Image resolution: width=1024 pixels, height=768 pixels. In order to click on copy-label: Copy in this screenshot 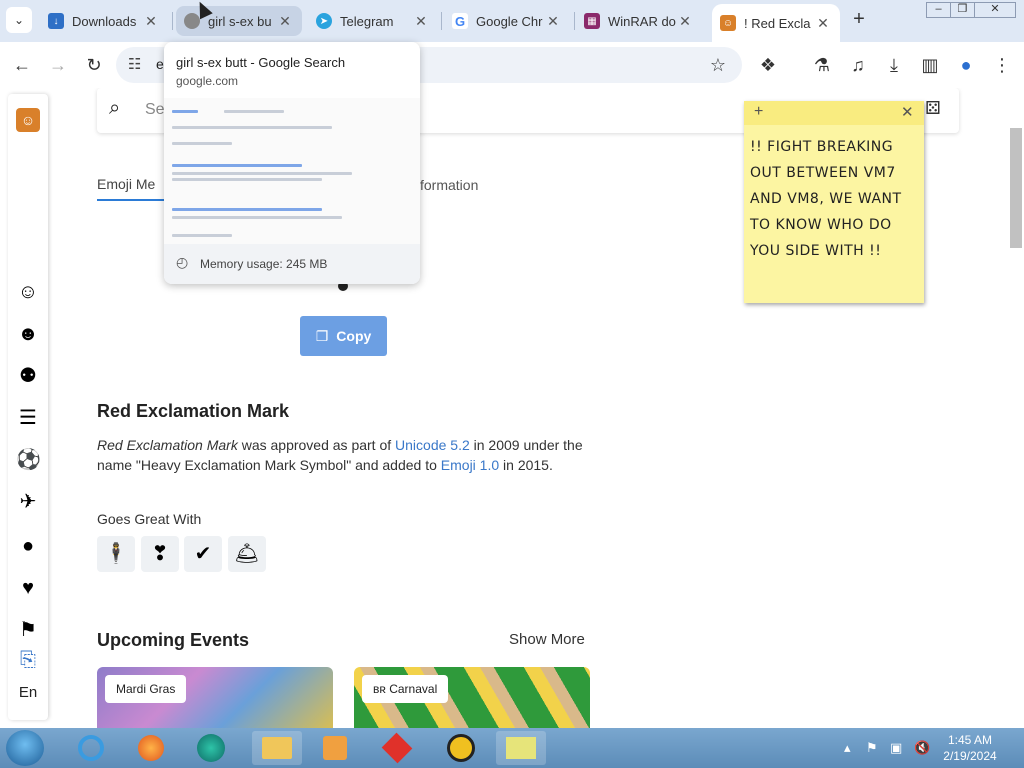, I will do `click(354, 336)`.